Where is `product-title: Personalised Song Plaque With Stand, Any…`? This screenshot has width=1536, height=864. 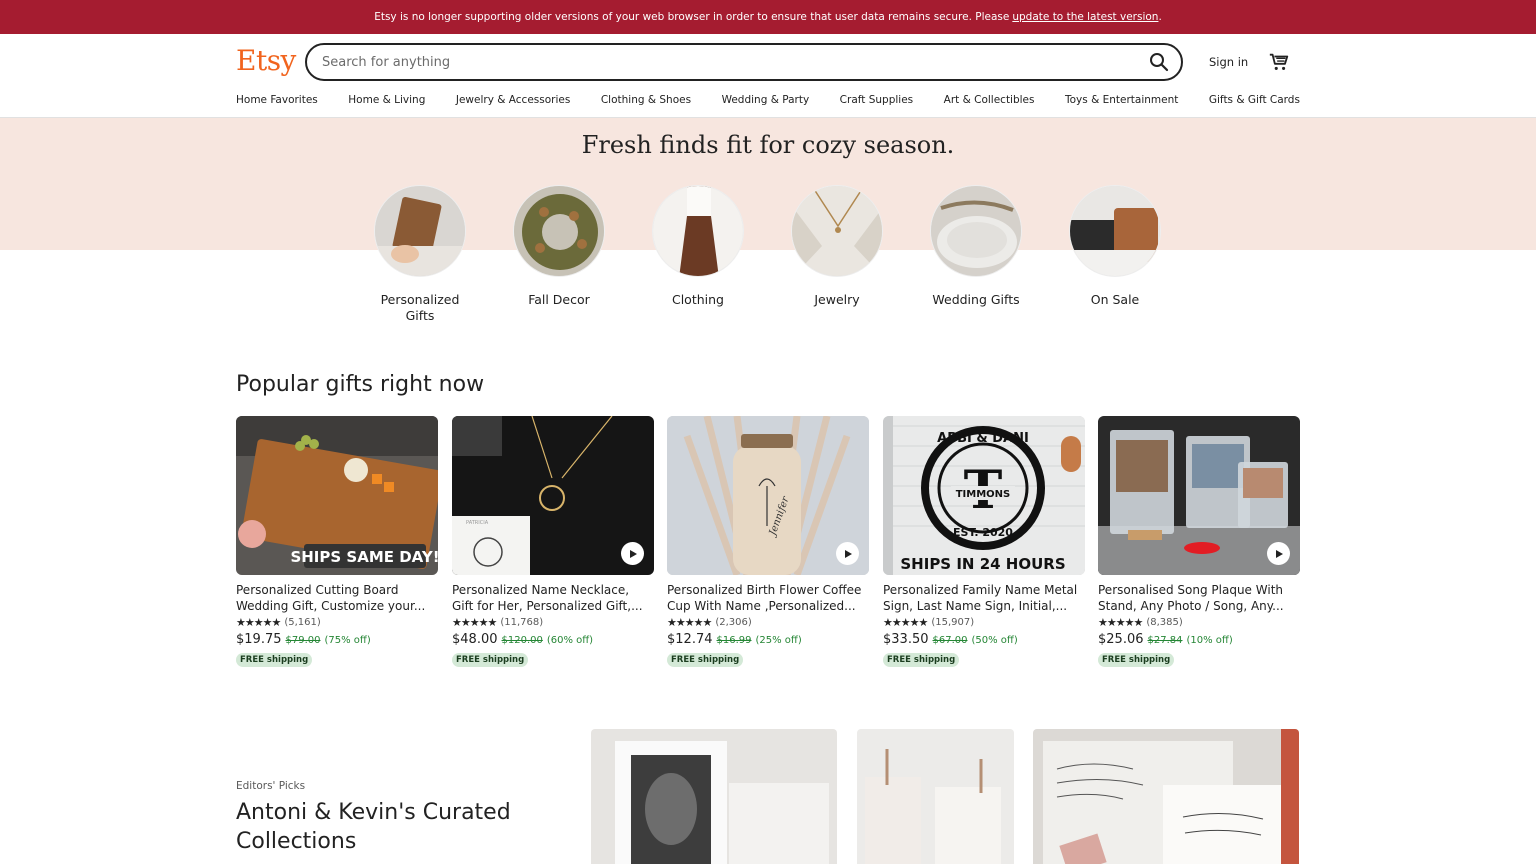 product-title: Personalised Song Plaque With Stand, Any… is located at coordinates (1199, 598).